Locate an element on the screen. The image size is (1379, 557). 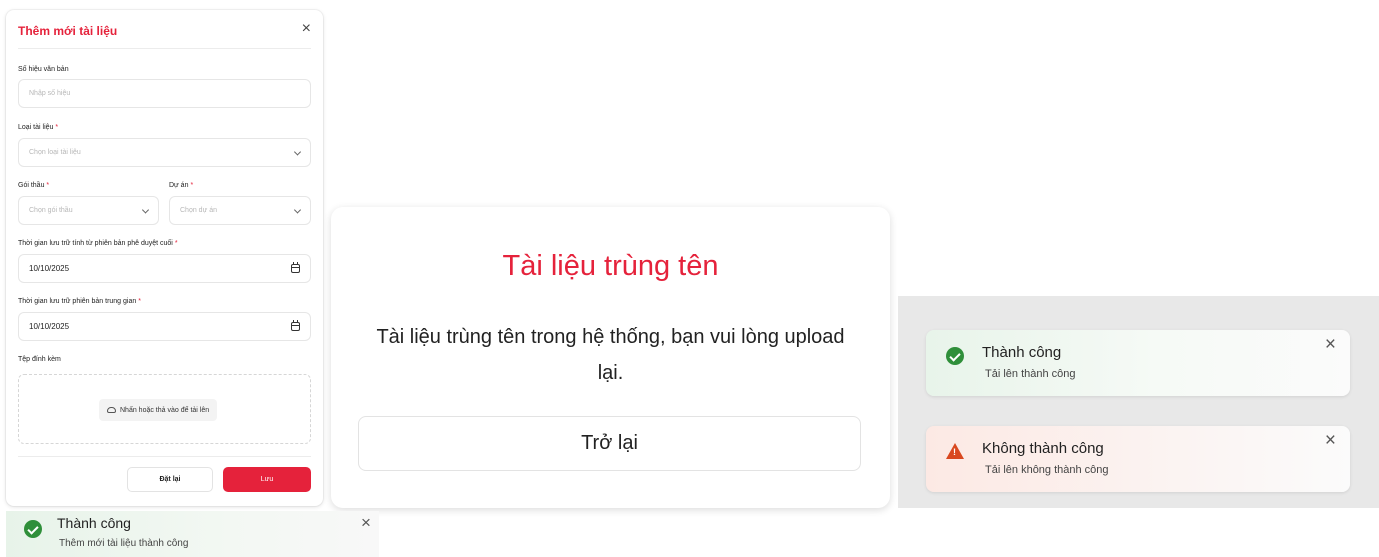
file-dropzone: Nhấn hoặc thả vào để tải lên is located at coordinates (164, 409).